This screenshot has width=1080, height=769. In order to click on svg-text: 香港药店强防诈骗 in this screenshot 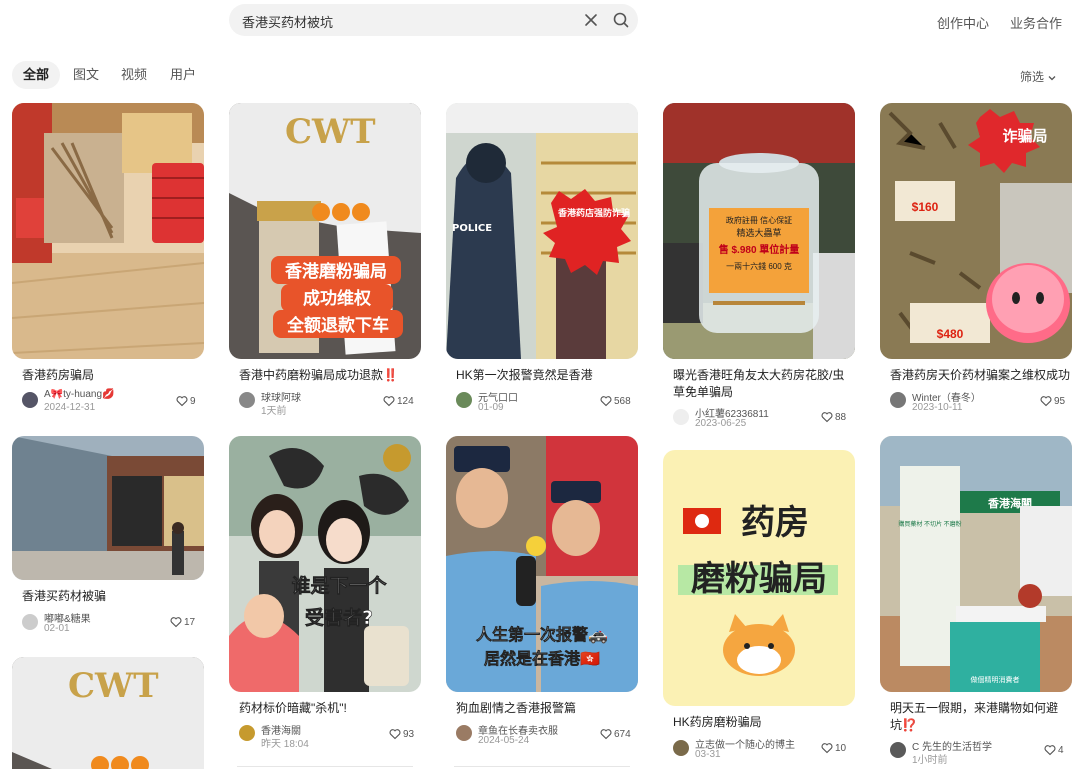, I will do `click(593, 213)`.